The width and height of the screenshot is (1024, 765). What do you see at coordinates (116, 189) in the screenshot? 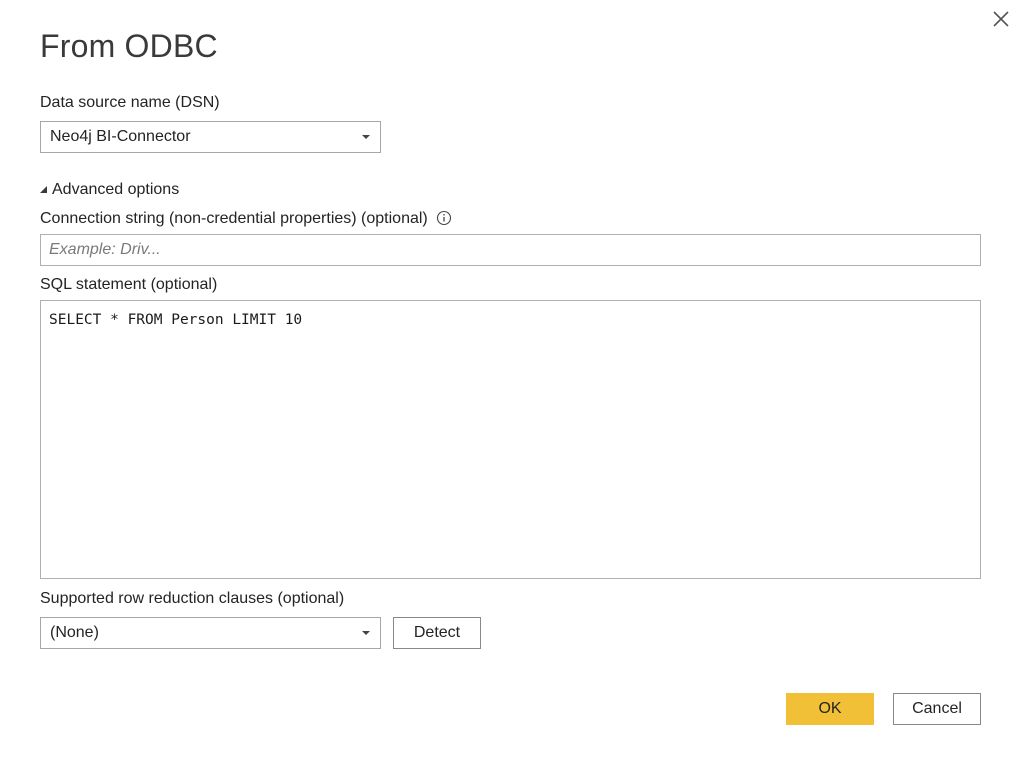
I see `advanced-options-label: Advanced options` at bounding box center [116, 189].